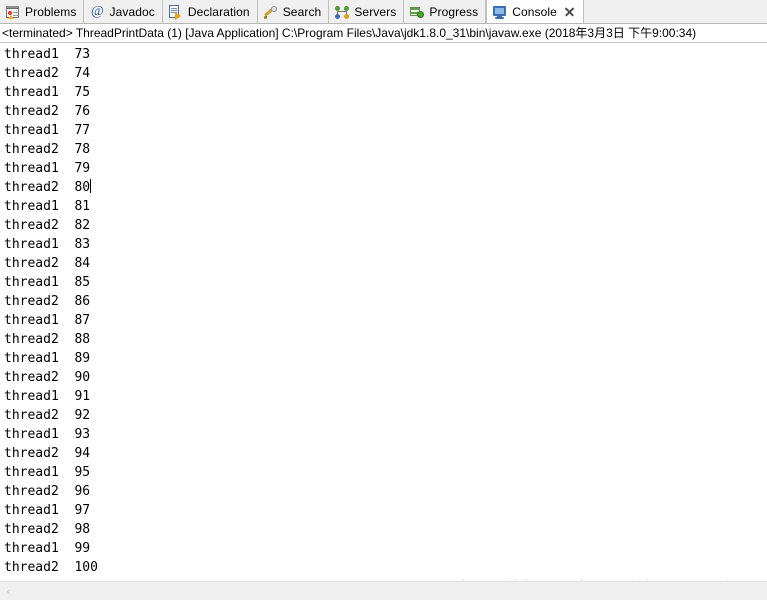 Image resolution: width=767 pixels, height=601 pixels. I want to click on console-line-text: thread1 77, so click(47, 130).